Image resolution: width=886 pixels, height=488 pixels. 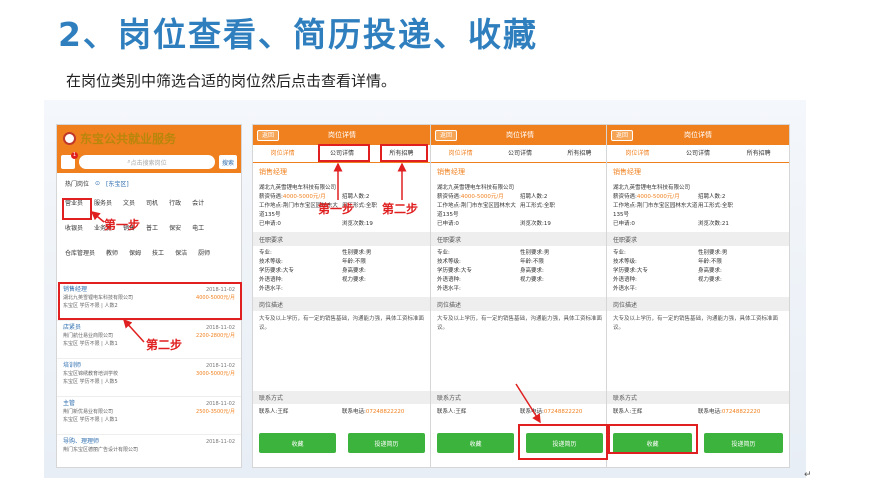 I want to click on arrow-resume-button, so click(x=528, y=403).